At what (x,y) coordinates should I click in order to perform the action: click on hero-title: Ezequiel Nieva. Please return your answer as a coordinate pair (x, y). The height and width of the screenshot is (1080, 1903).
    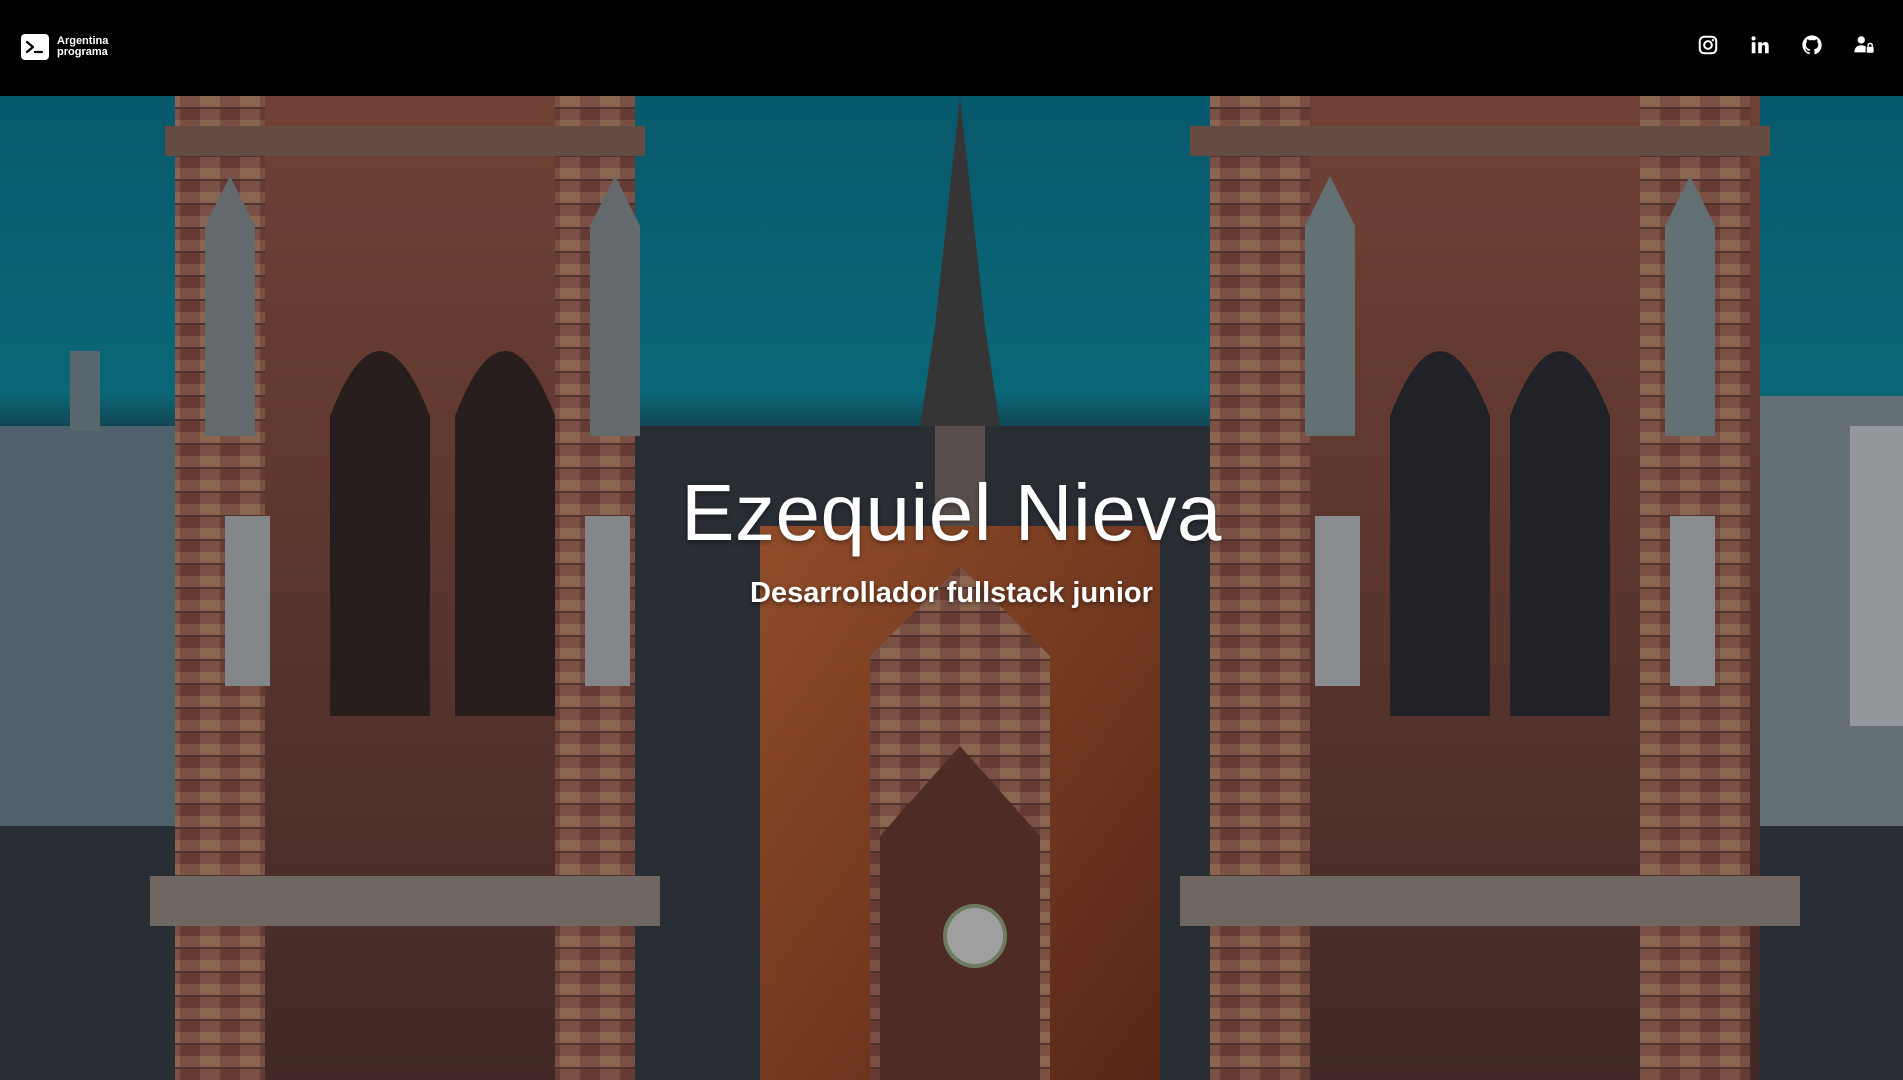
    Looking at the image, I should click on (951, 512).